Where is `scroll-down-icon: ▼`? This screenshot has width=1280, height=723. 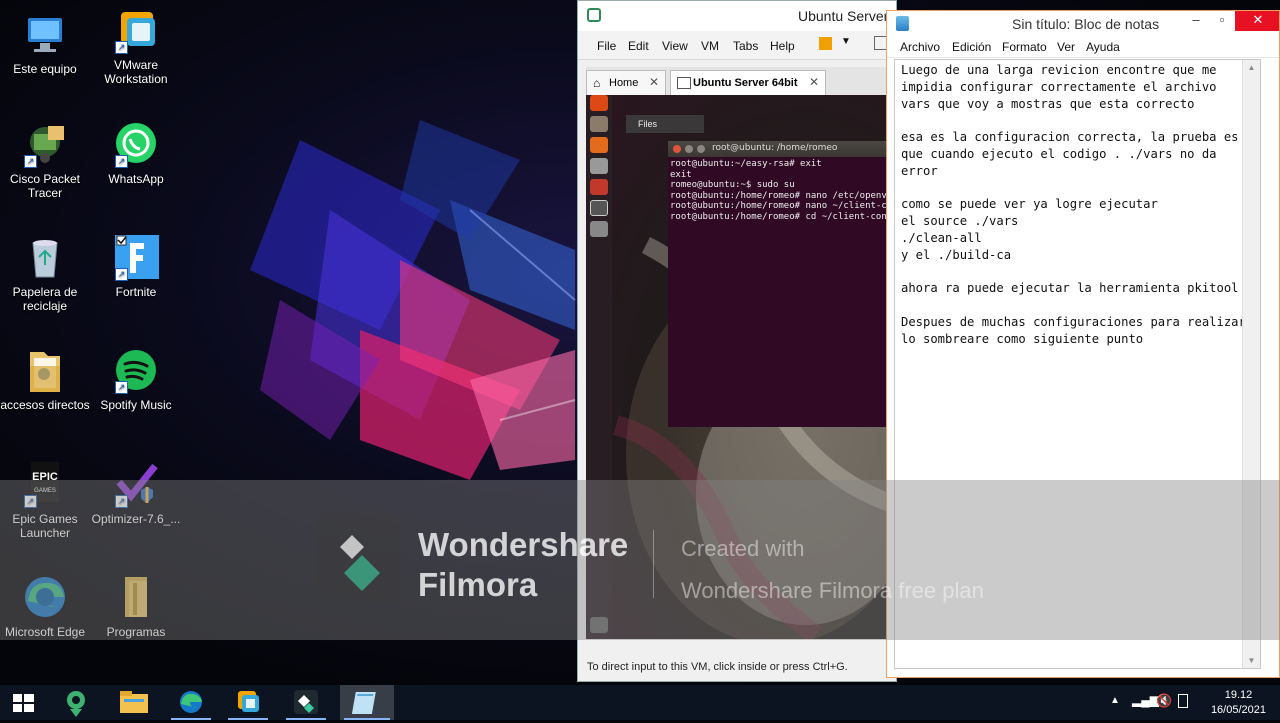
scroll-down-icon: ▼ is located at coordinates (1251, 660).